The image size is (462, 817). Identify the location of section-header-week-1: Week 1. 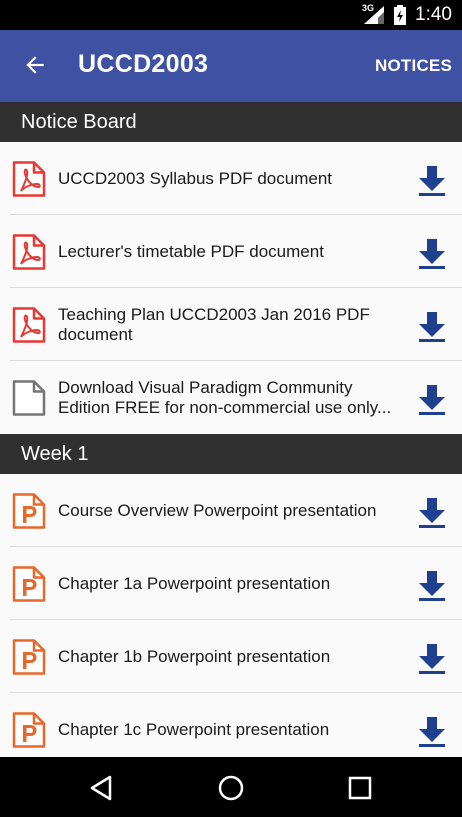
(231, 454).